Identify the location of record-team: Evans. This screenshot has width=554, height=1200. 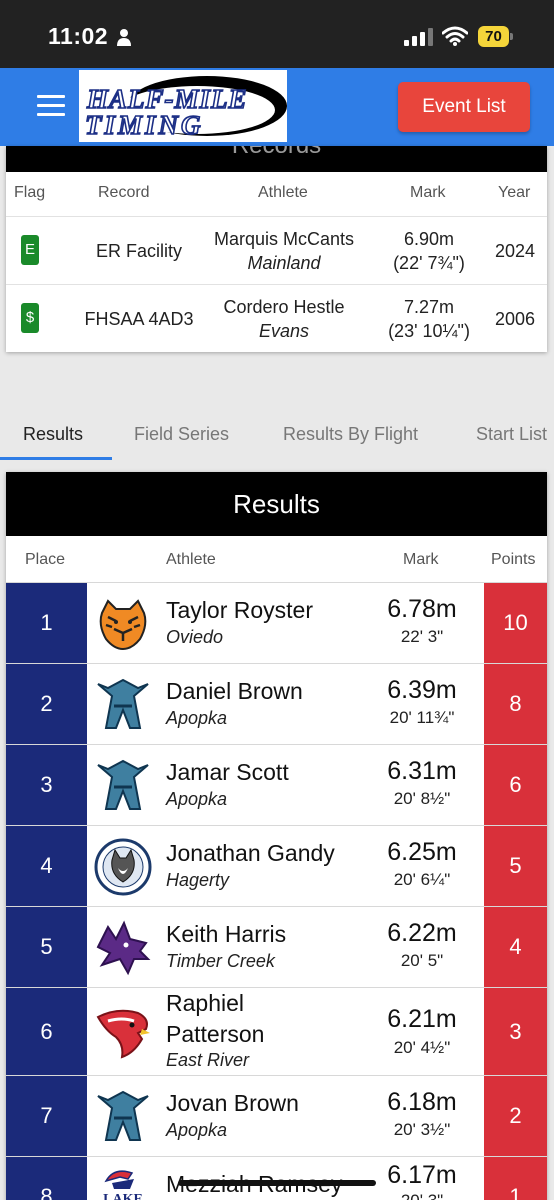
(284, 331).